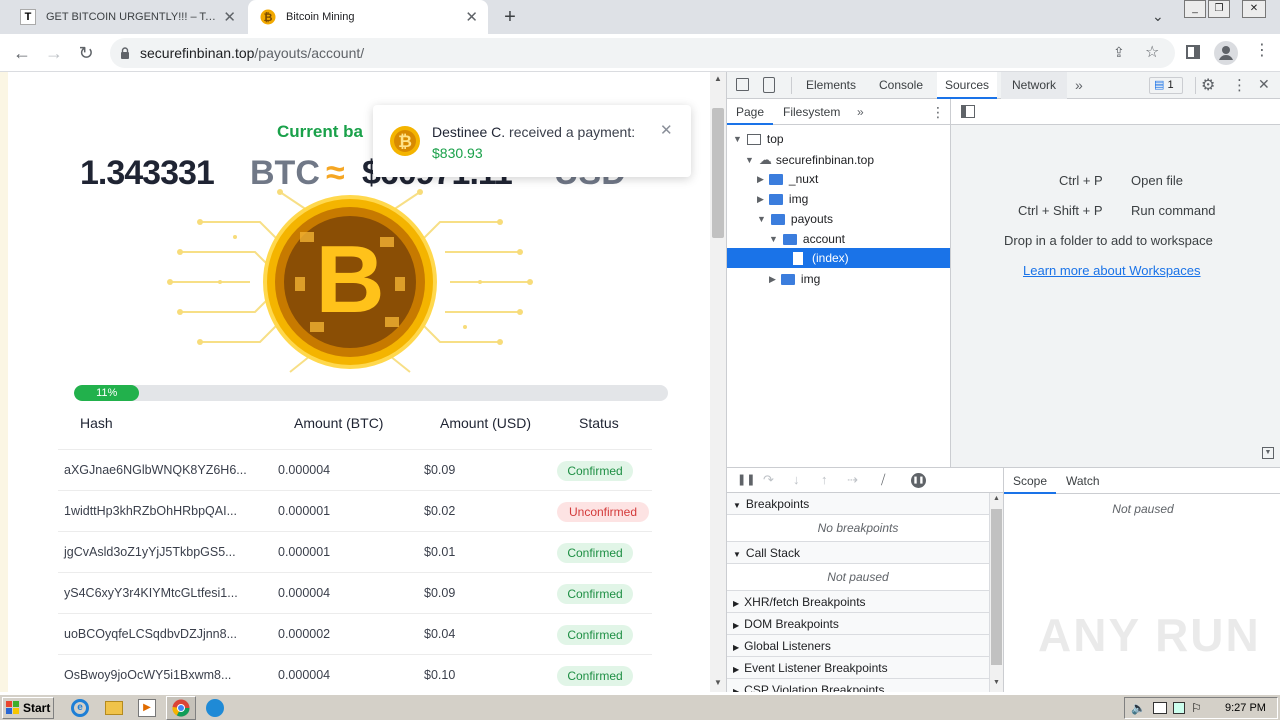 This screenshot has width=1280, height=720. I want to click on tab-bitcoin-mining: ₿ Bitcoin Mining ✕, so click(368, 17).